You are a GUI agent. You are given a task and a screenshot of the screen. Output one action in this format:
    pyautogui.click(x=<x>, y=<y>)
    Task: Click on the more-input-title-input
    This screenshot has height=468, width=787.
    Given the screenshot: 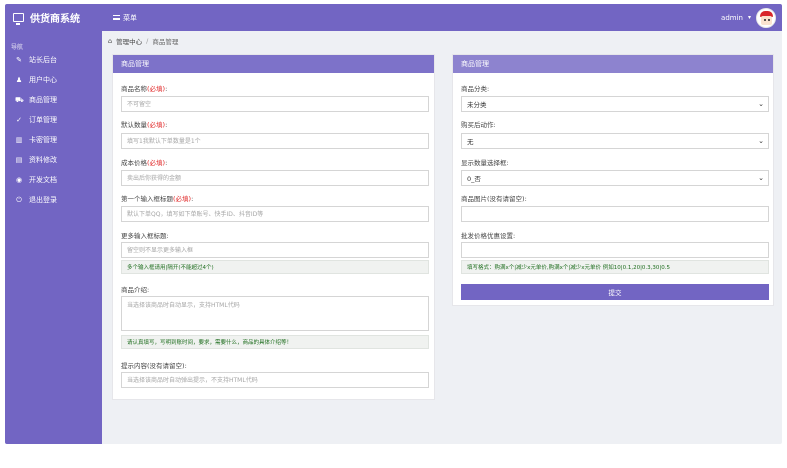 What is the action you would take?
    pyautogui.click(x=275, y=250)
    